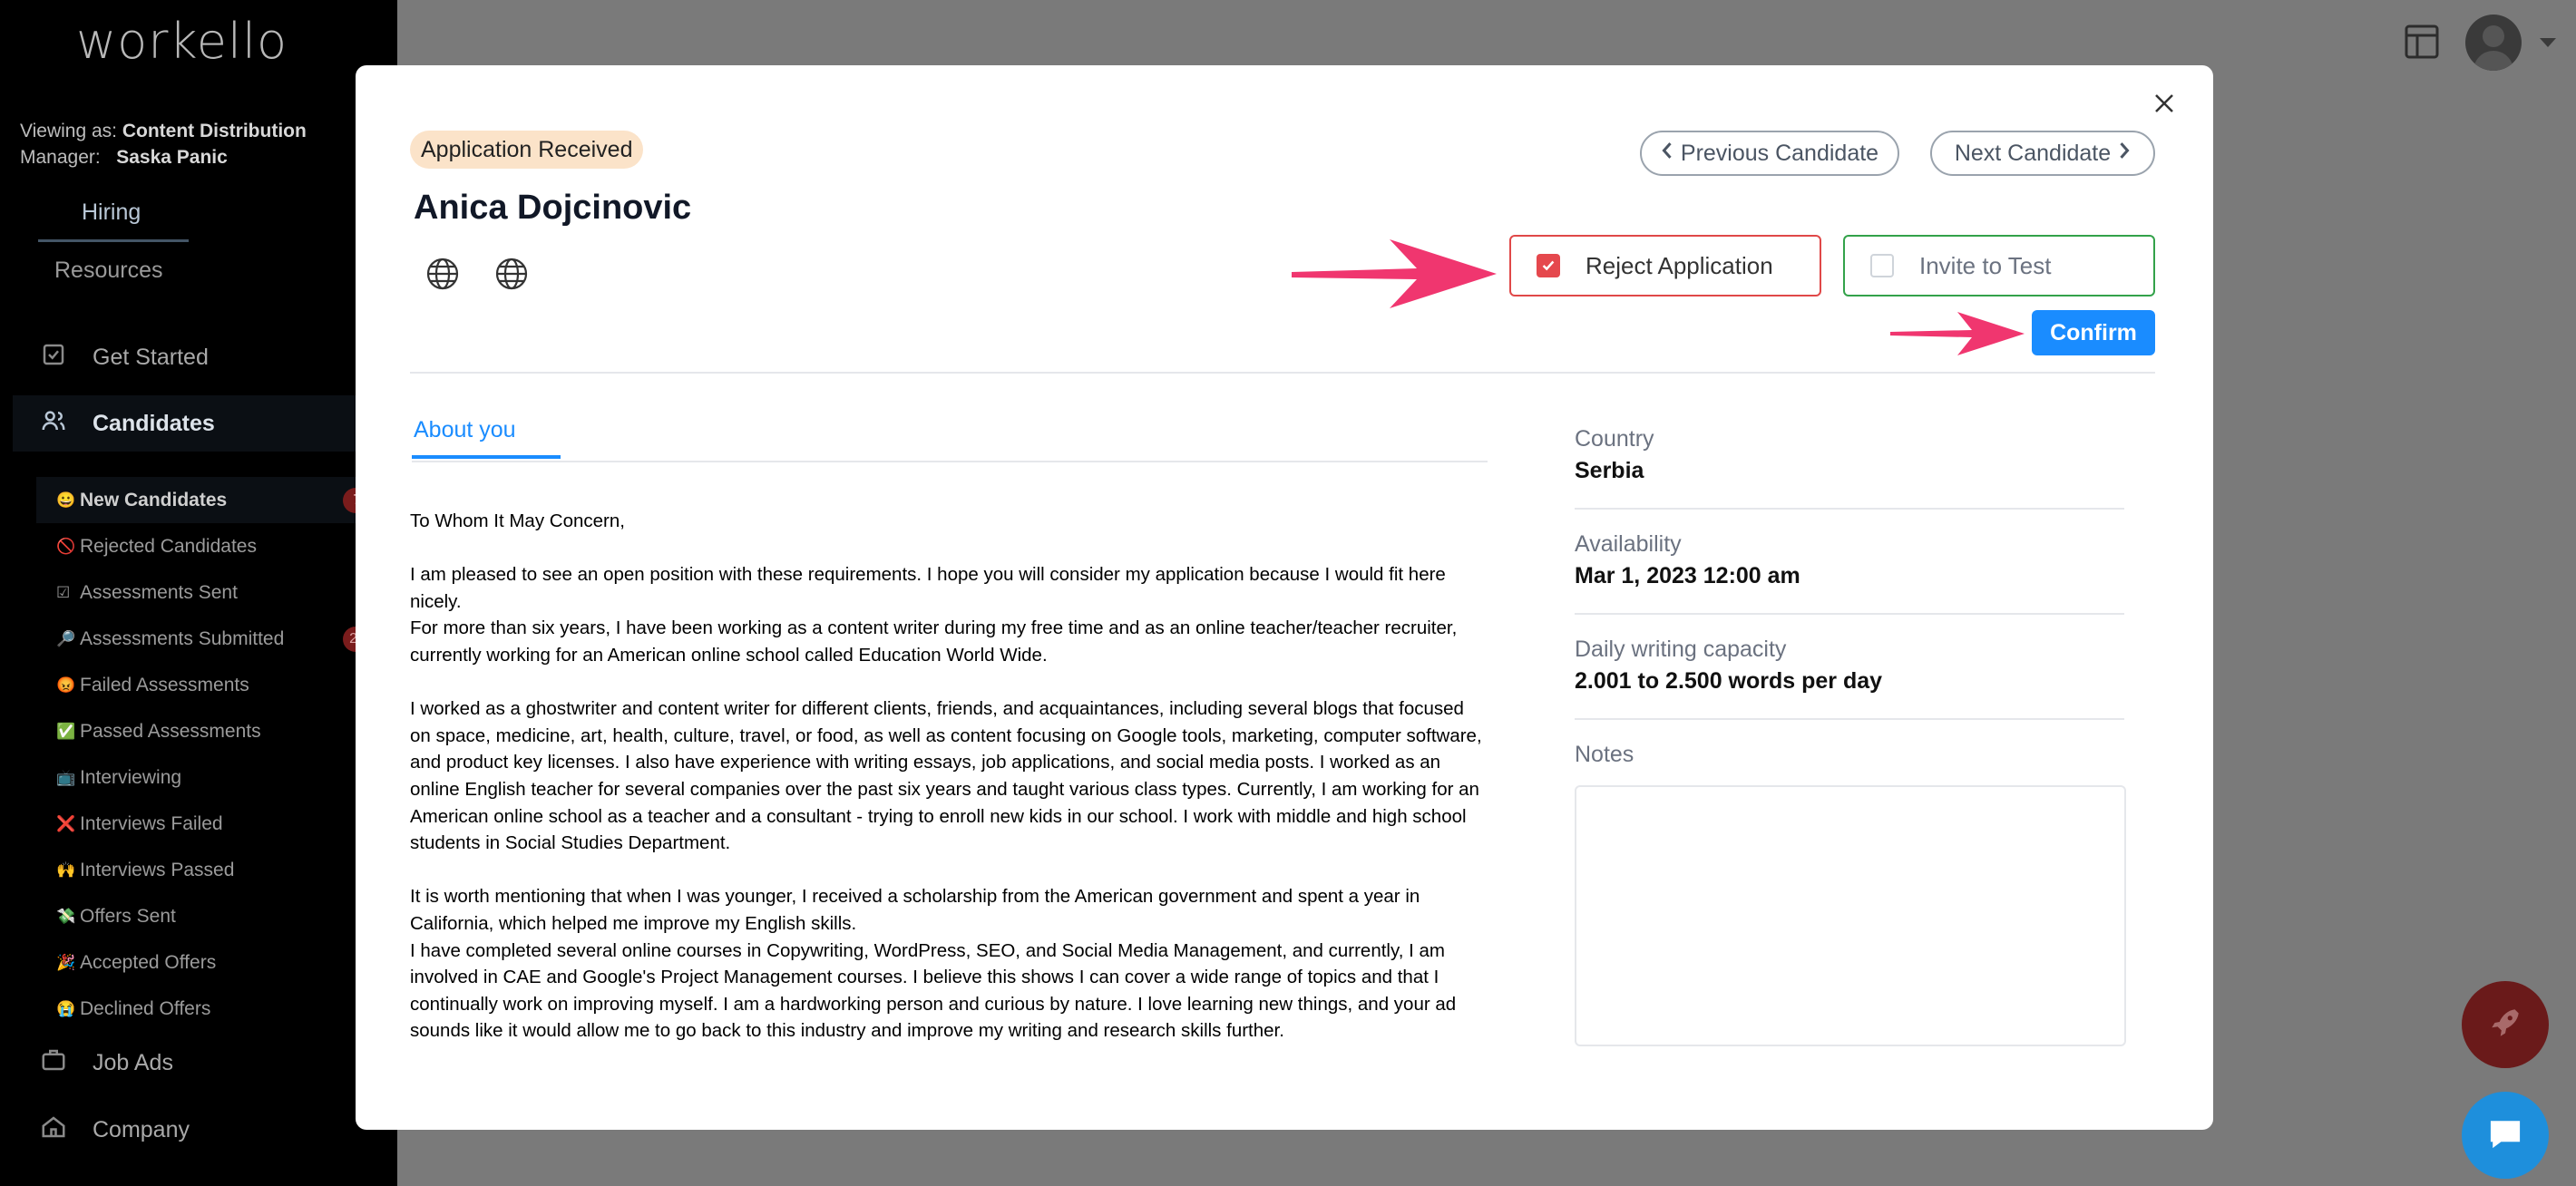 The image size is (2576, 1186). Describe the element at coordinates (2124, 154) in the screenshot. I see `chevron-right-icon` at that location.